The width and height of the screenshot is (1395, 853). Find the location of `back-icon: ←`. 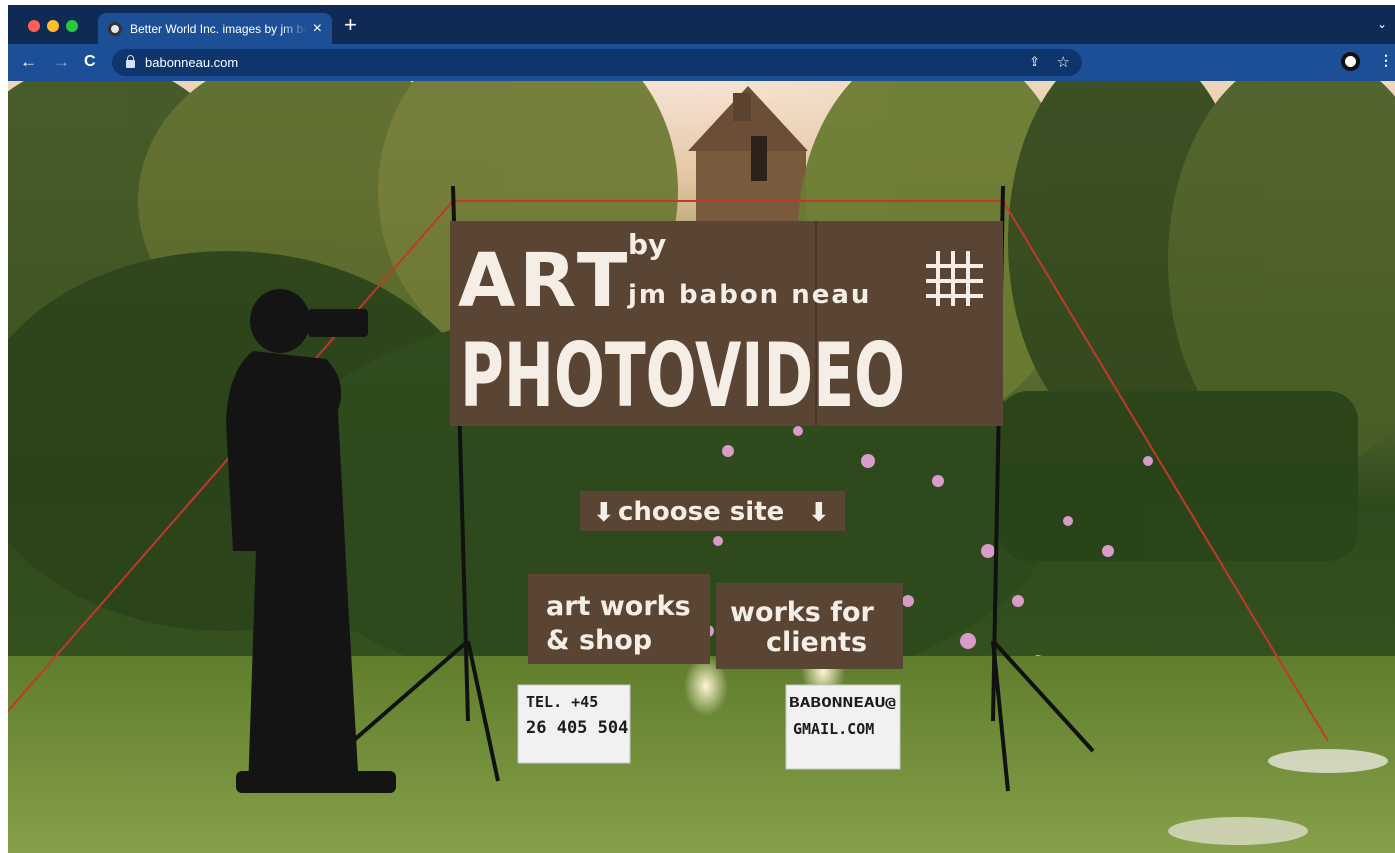

back-icon: ← is located at coordinates (28, 62).